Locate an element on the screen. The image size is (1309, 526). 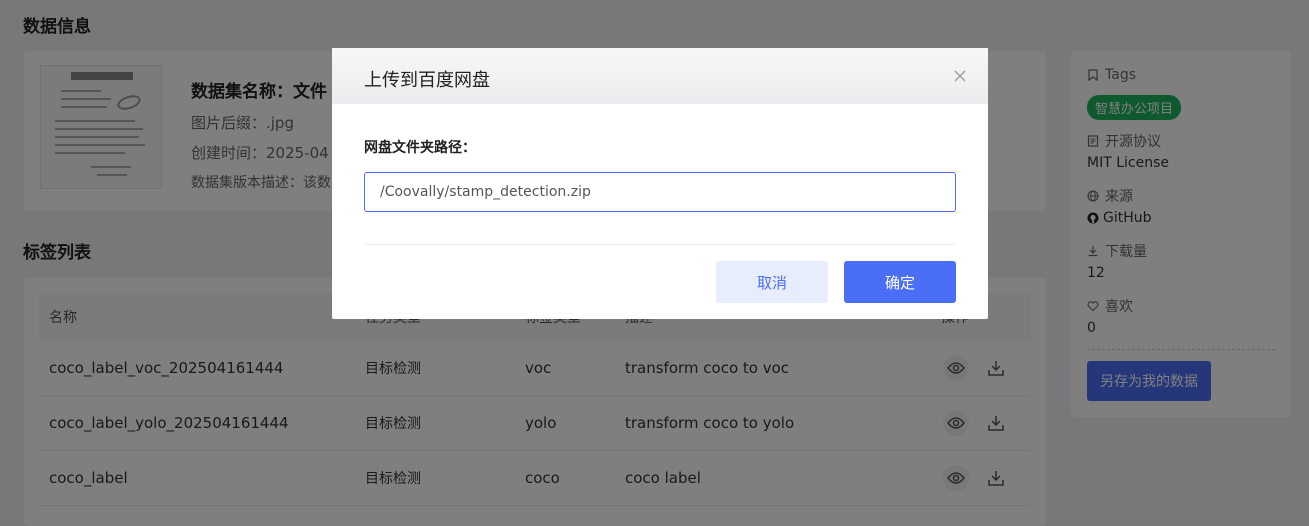
dialog-divider is located at coordinates (660, 244).